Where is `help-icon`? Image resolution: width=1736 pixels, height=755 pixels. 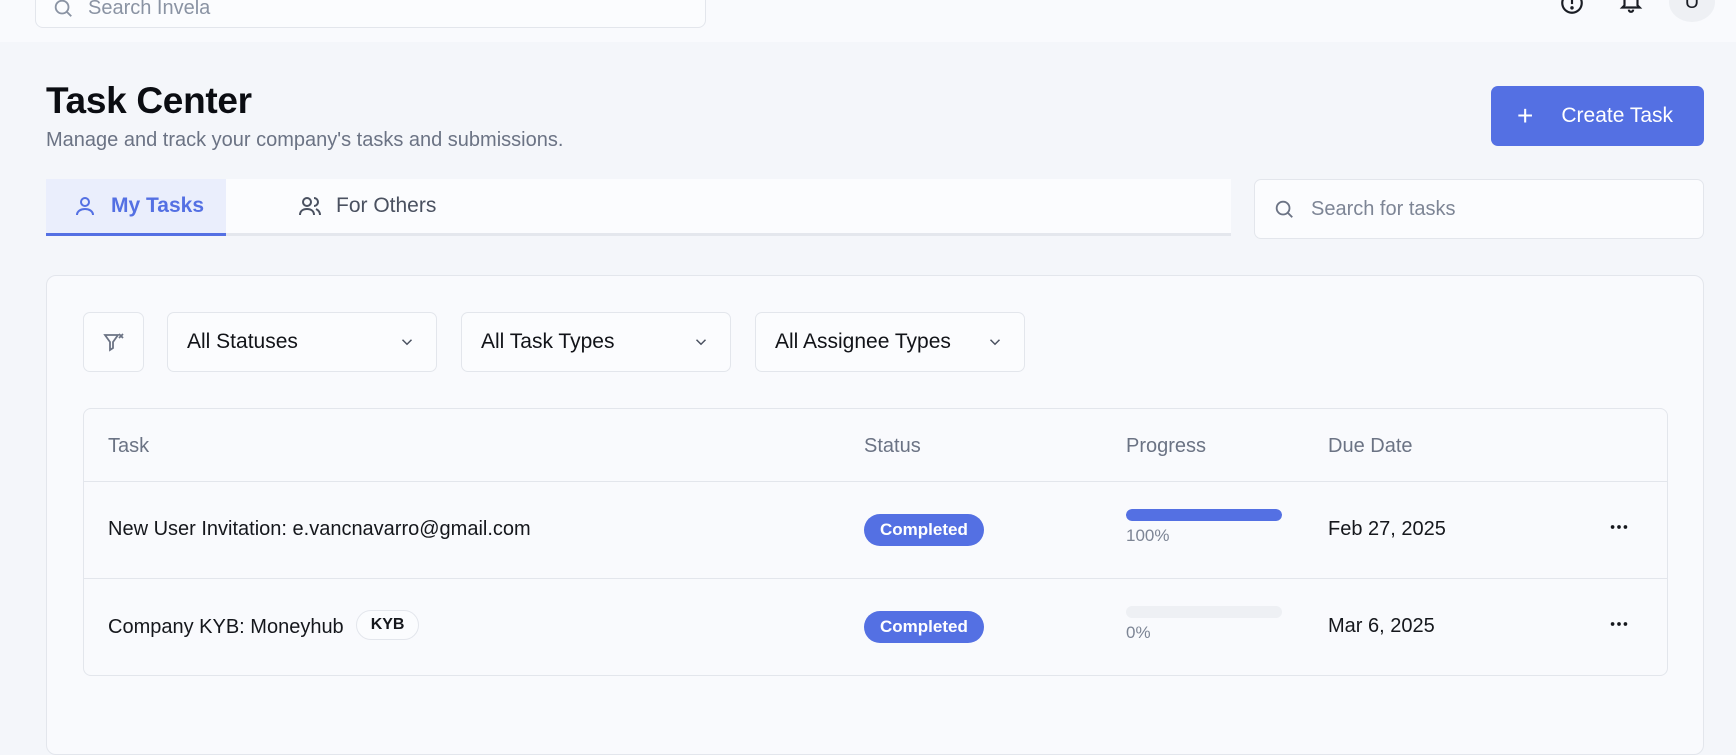
help-icon is located at coordinates (1572, 8).